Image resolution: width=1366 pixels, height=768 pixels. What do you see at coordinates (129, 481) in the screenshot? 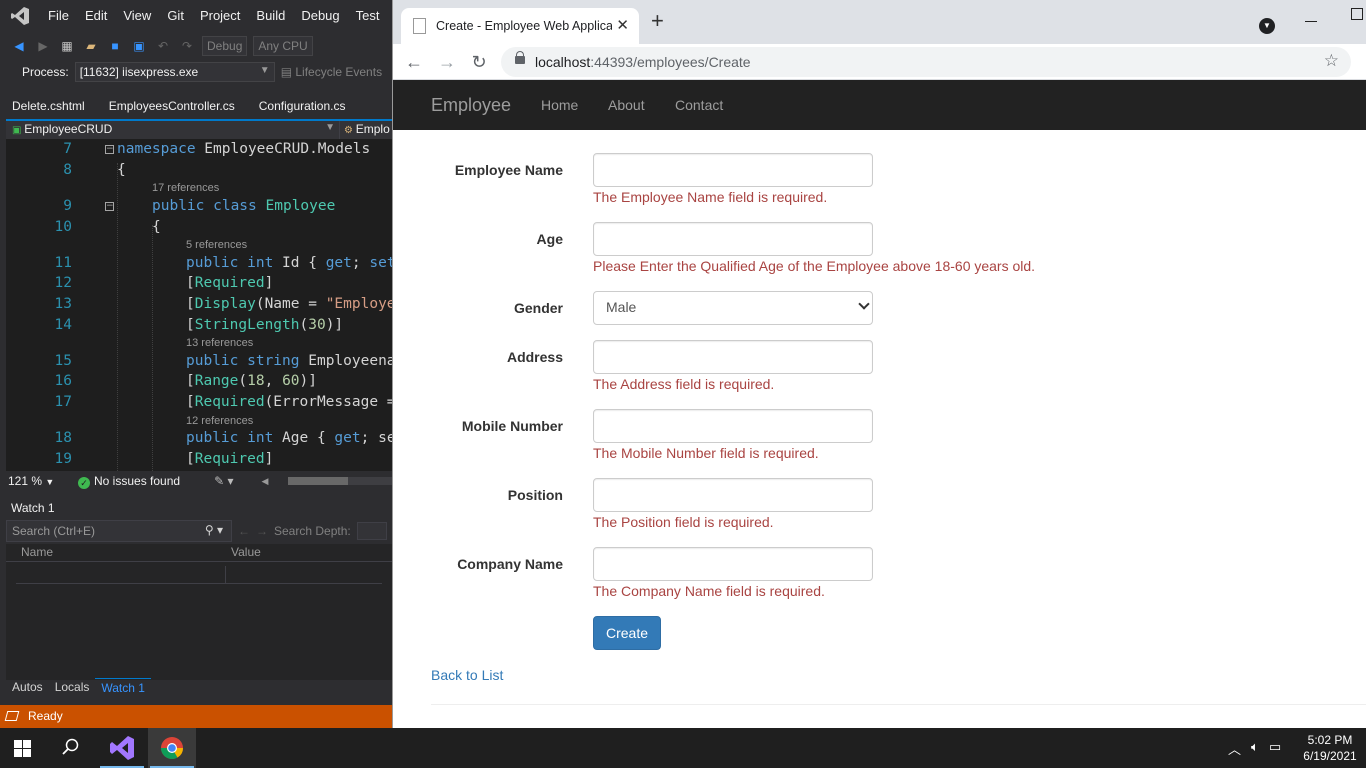
I see `issues-indicator: ✓ No issues found` at bounding box center [129, 481].